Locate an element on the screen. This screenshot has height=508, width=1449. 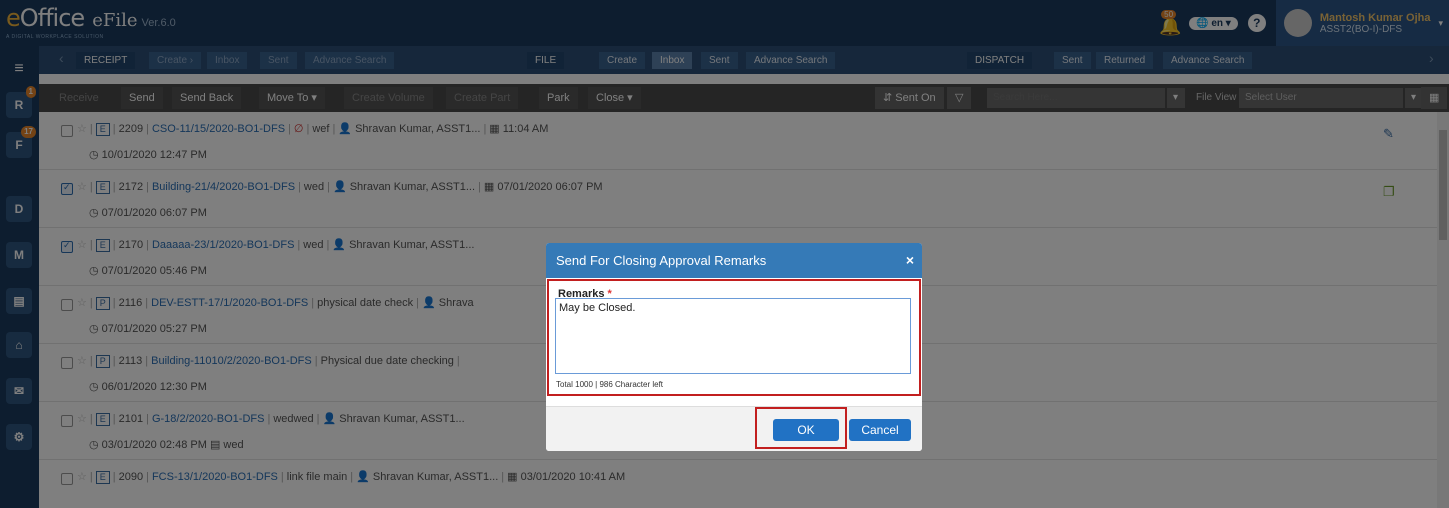
character-counter: Total 1000 | 986 Character left is located at coordinates (610, 384).